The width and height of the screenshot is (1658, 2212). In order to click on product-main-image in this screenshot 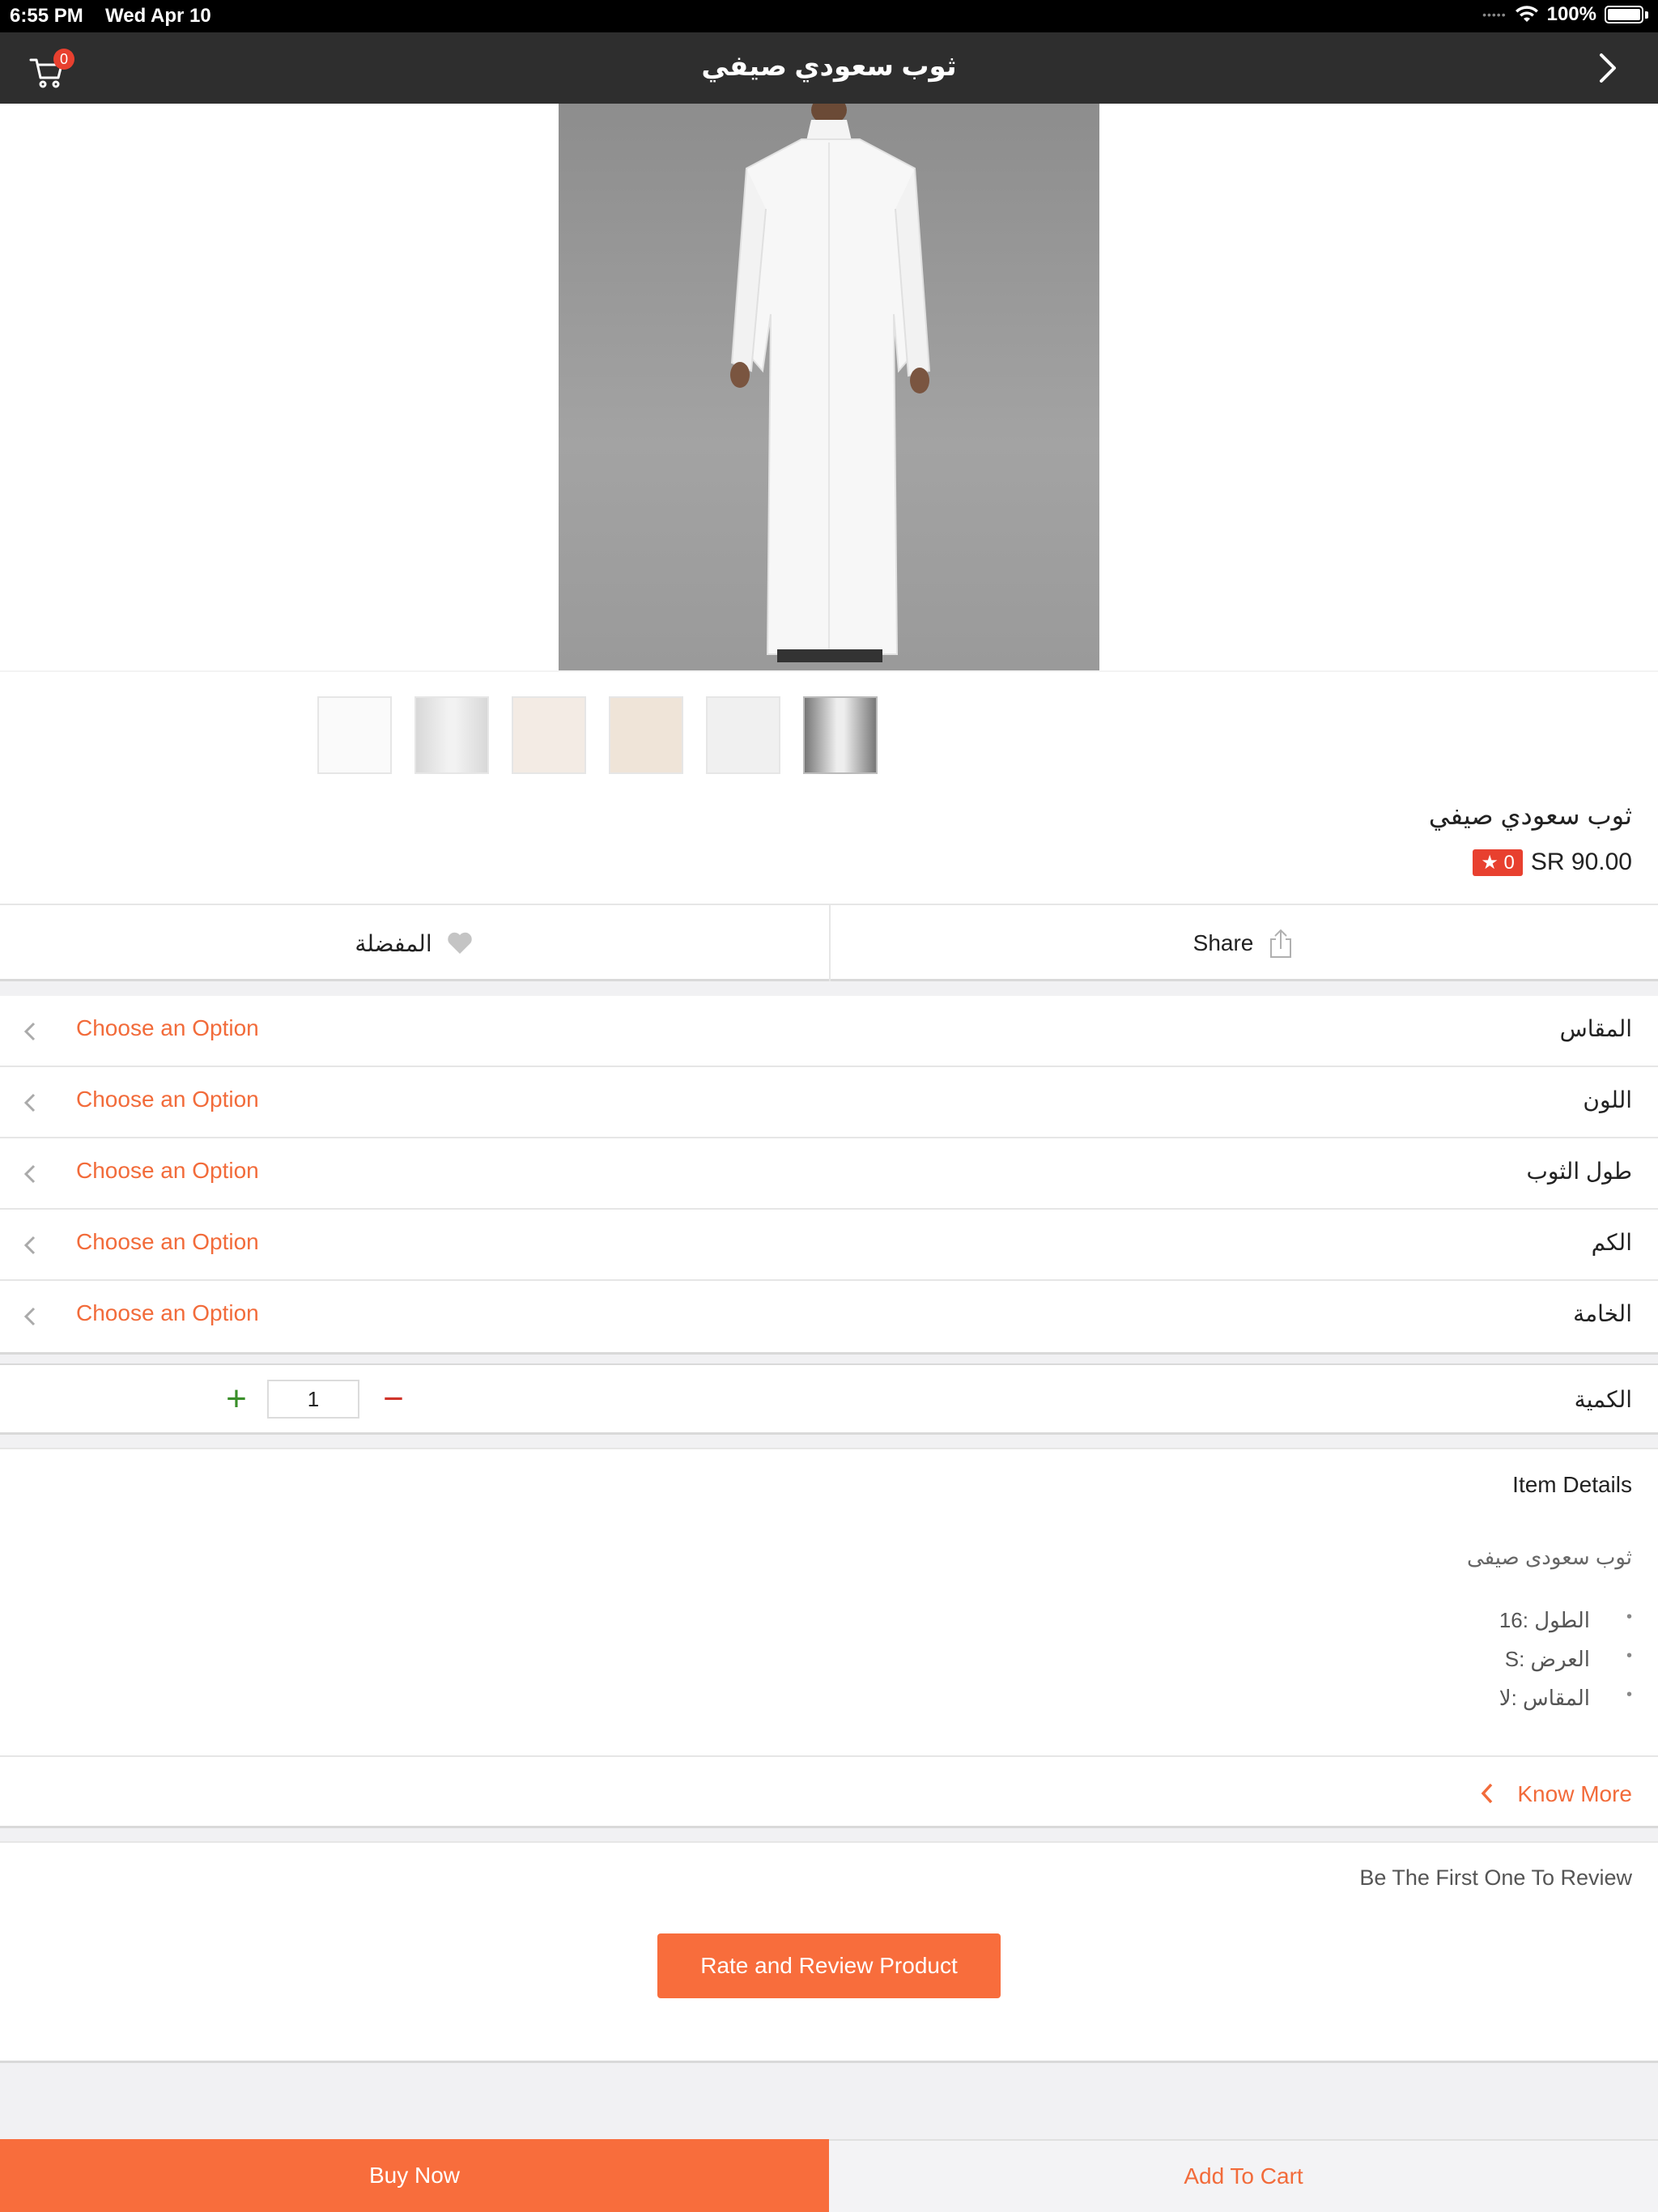, I will do `click(829, 387)`.